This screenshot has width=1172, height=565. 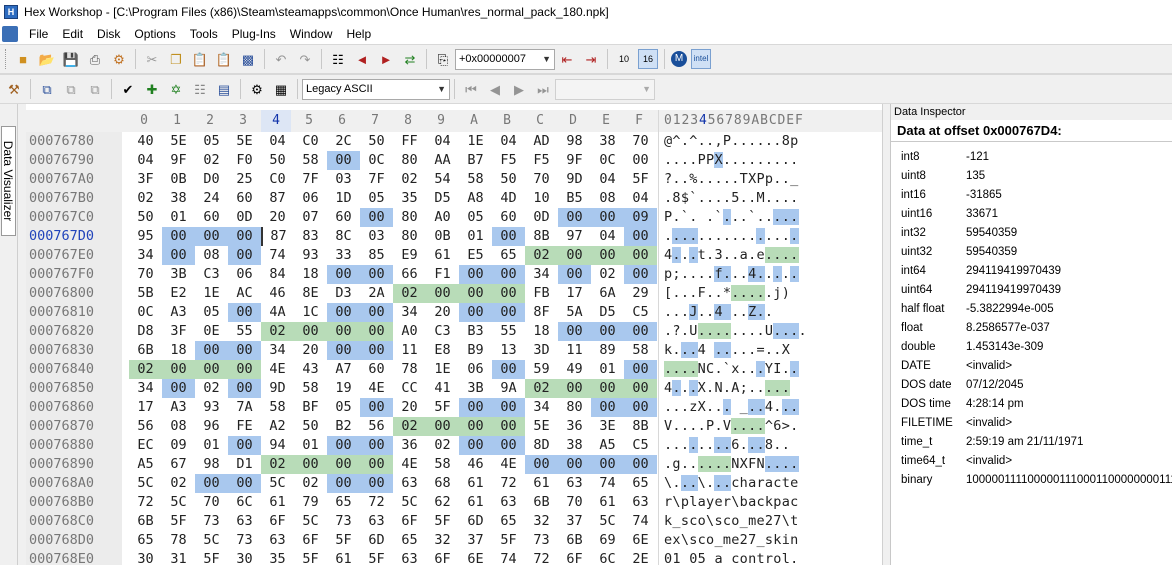 I want to click on structure-icon: ✡, so click(x=176, y=89).